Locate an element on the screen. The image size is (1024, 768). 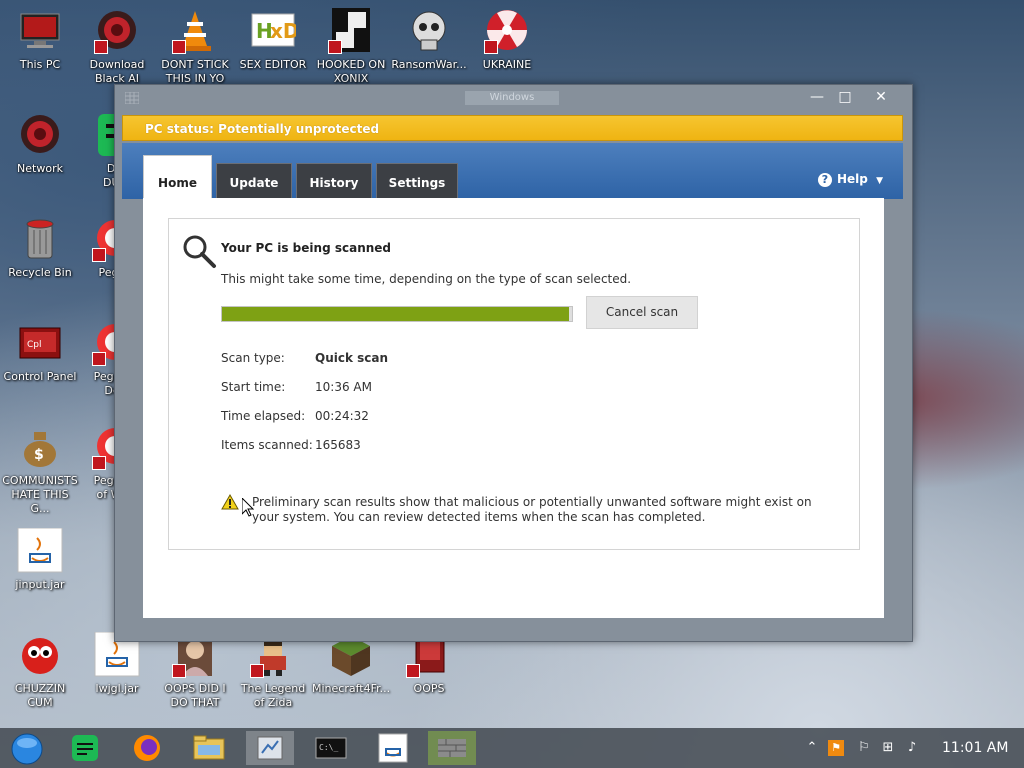
desktop-icon-label: Recycle Bin is located at coordinates (40, 272).